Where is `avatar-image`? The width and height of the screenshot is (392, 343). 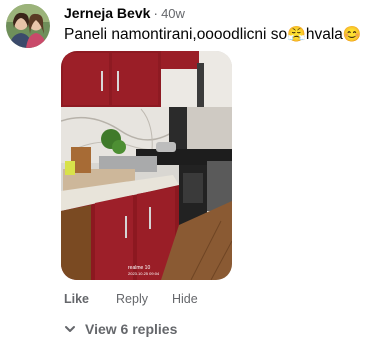 avatar-image is located at coordinates (28, 26).